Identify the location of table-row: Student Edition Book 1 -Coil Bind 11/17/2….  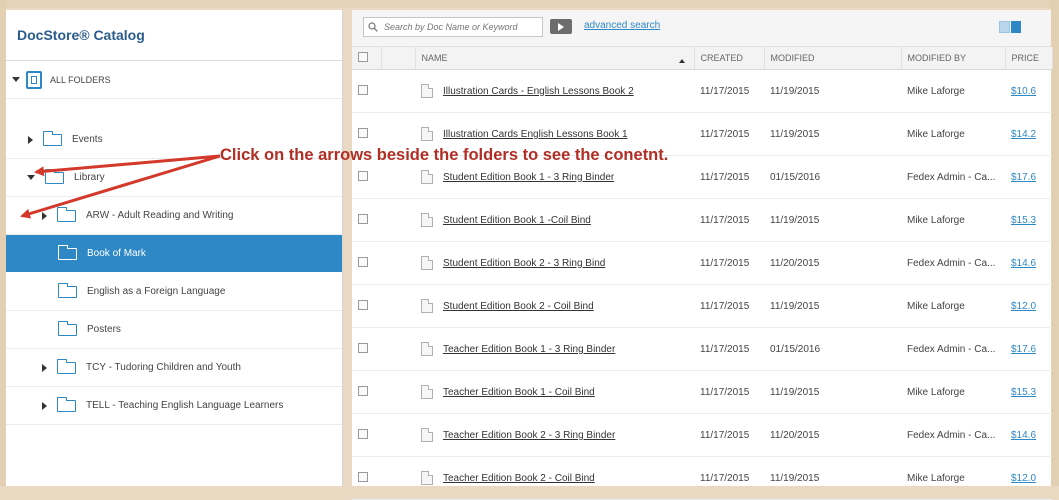
(702, 220).